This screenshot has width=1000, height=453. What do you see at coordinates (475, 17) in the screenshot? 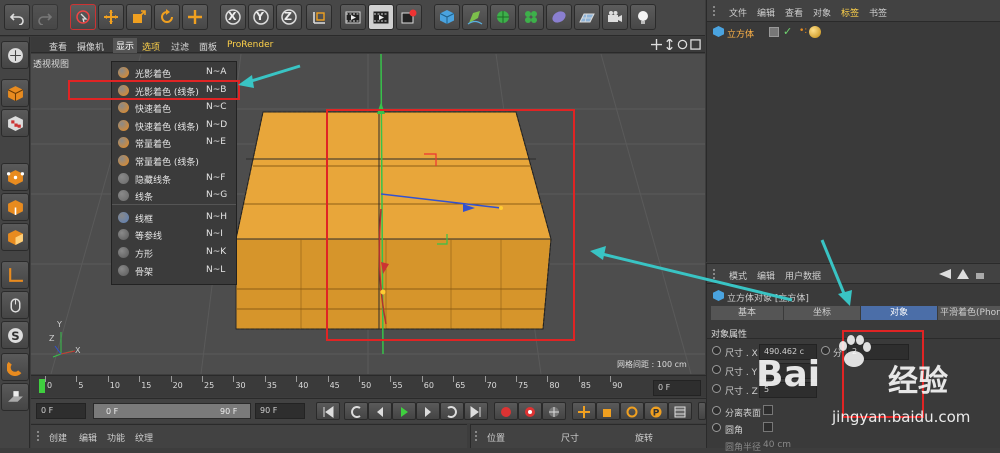
I see `pen-button` at bounding box center [475, 17].